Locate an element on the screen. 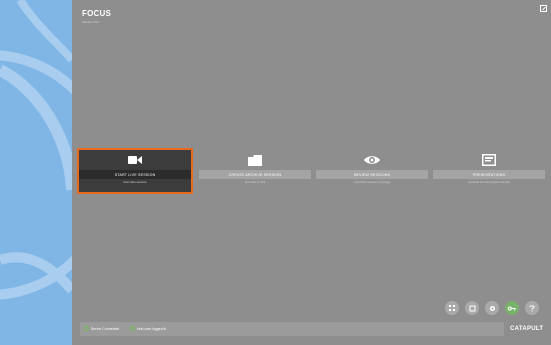  key-icon is located at coordinates (512, 308).